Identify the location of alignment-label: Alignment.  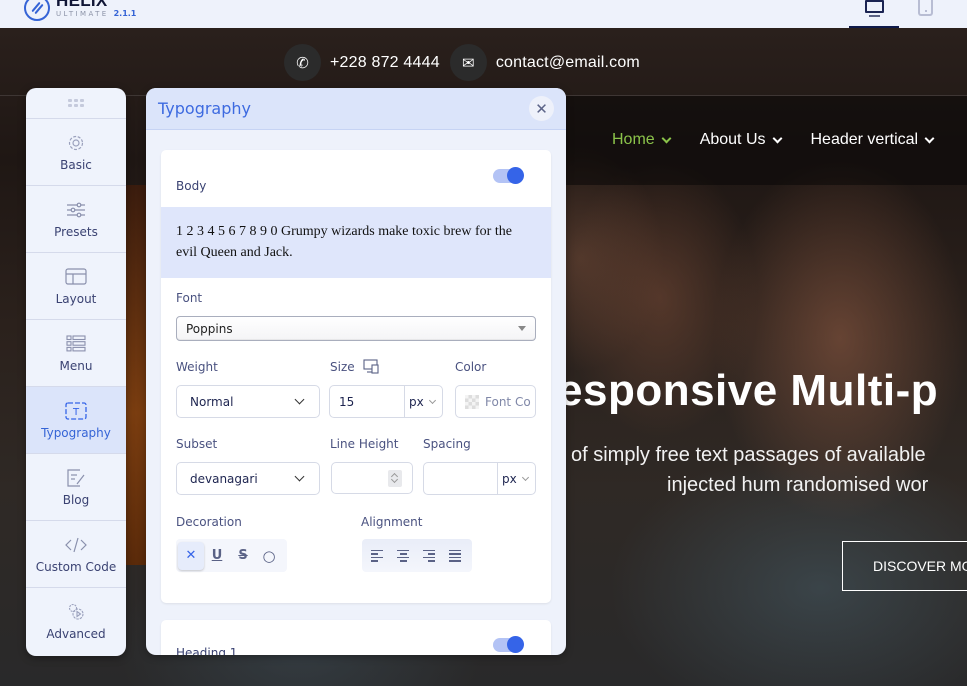
(392, 522).